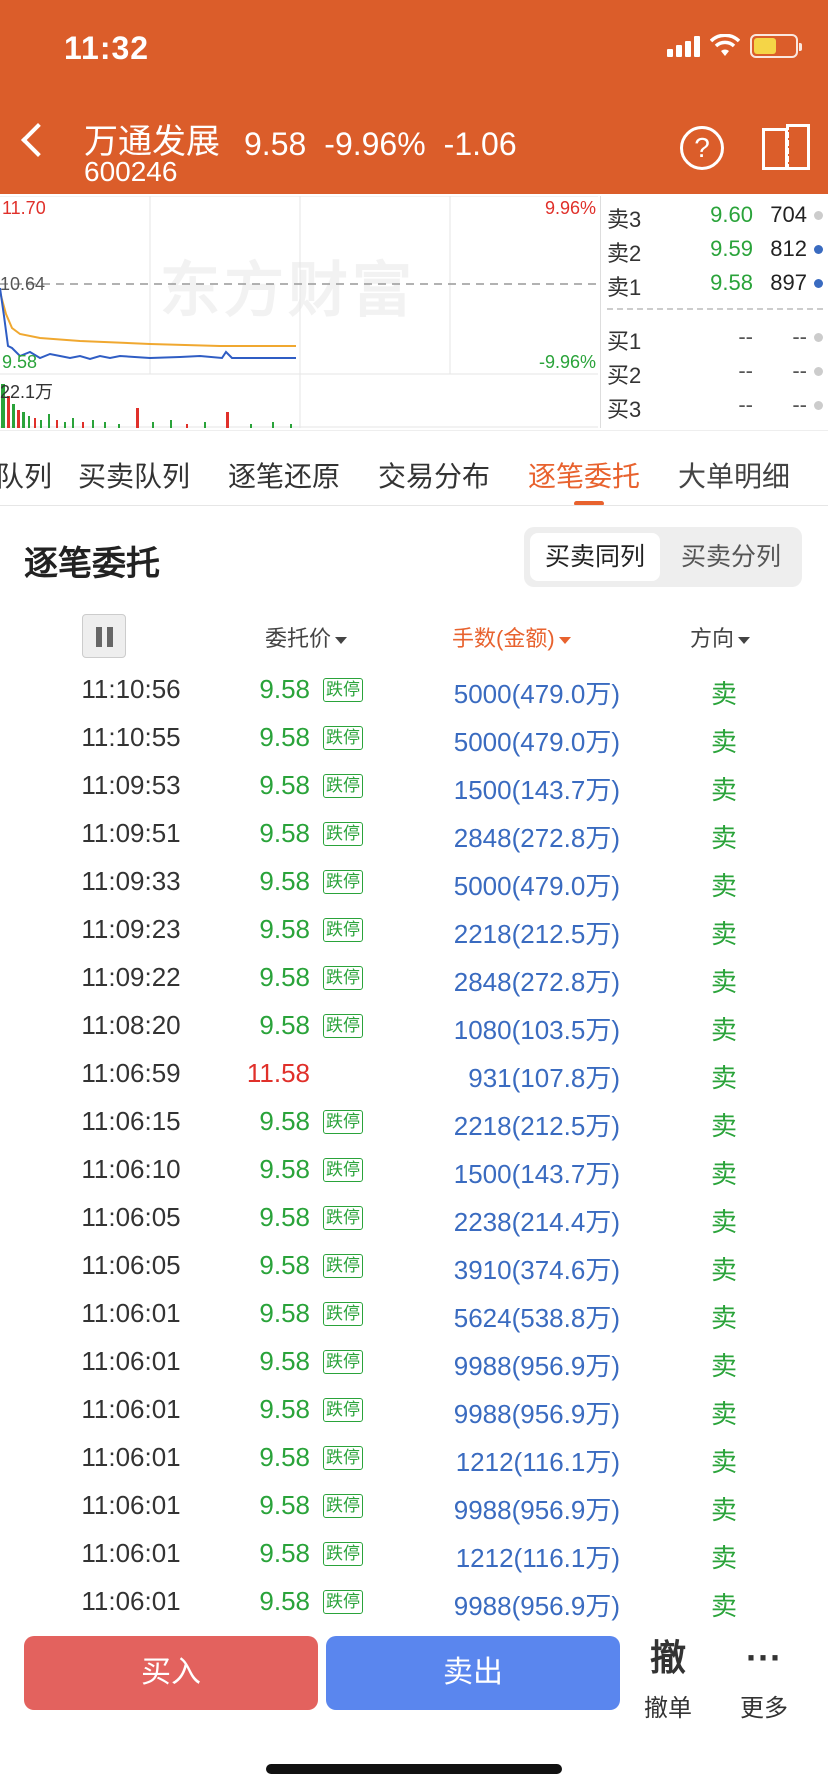 The image size is (828, 1792). What do you see at coordinates (131, 929) in the screenshot?
I see `order-time: 11:09:23` at bounding box center [131, 929].